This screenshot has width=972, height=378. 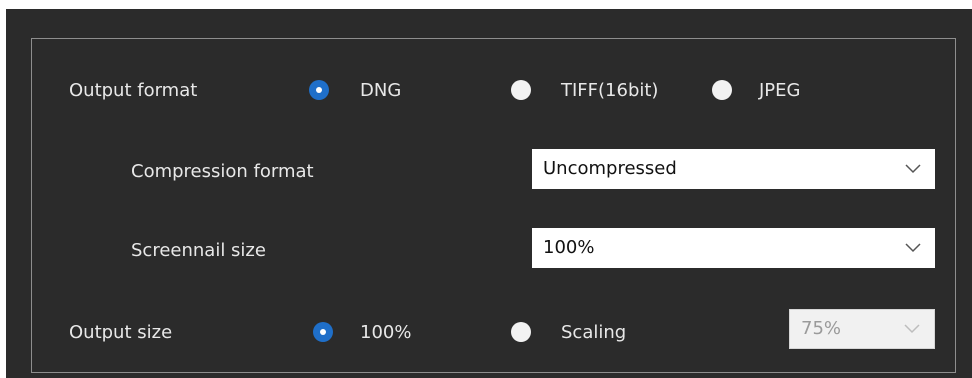 What do you see at coordinates (380, 91) in the screenshot?
I see `output-format-dng-label: DNG` at bounding box center [380, 91].